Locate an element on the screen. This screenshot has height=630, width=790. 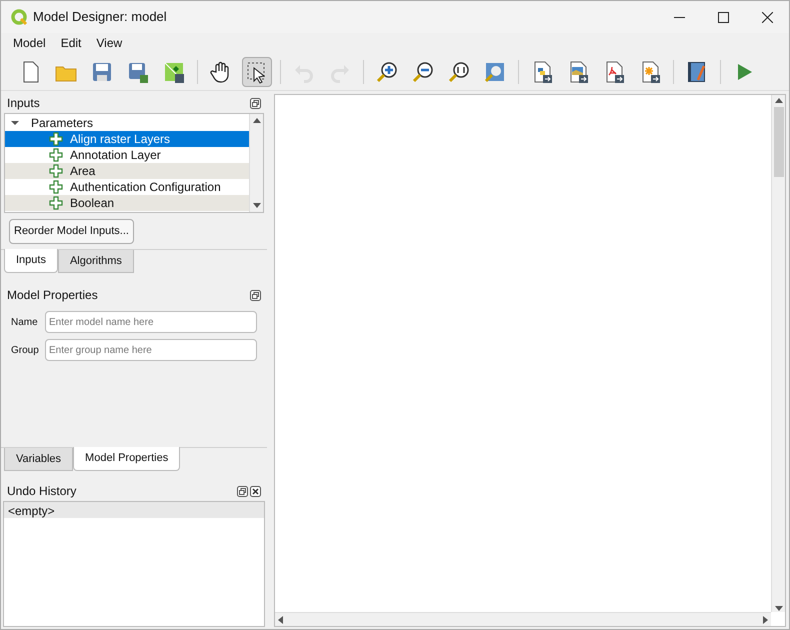
tree-group-label: Parameters is located at coordinates (62, 123).